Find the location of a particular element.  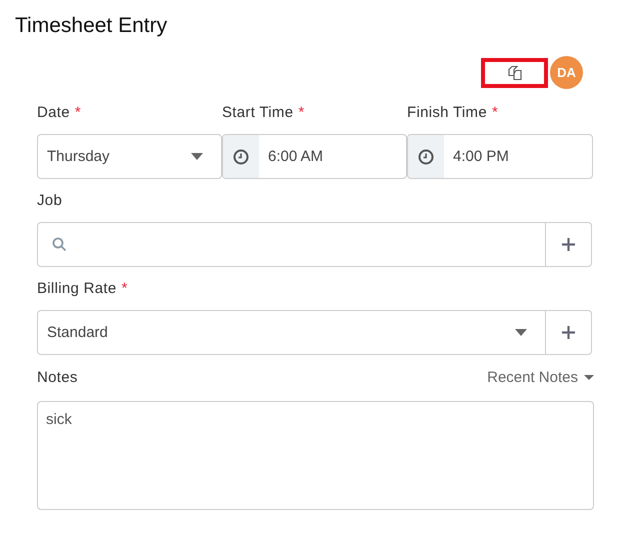

field-label: Date is located at coordinates (53, 112).